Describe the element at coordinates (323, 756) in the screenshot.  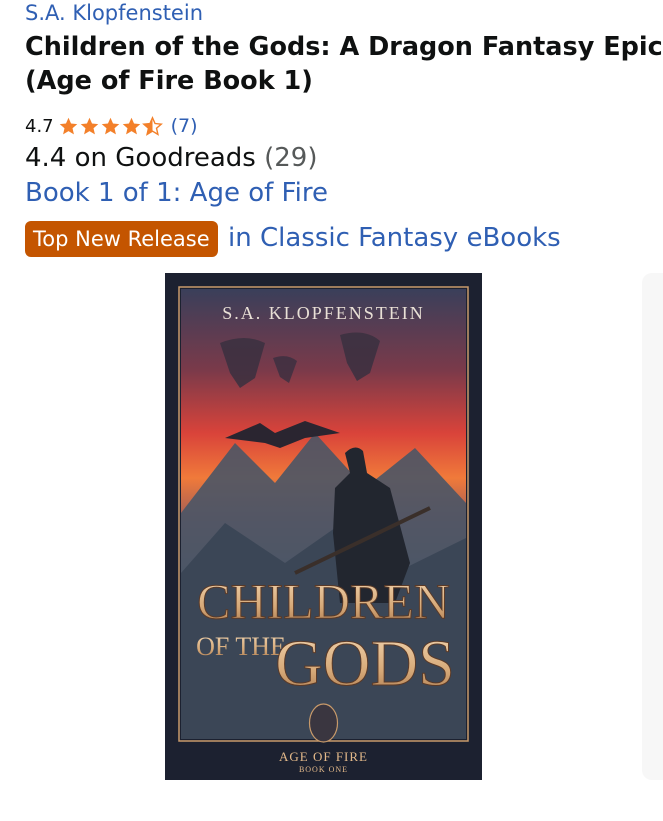
I see `cover-series-text: AGE OF FIRE` at that location.